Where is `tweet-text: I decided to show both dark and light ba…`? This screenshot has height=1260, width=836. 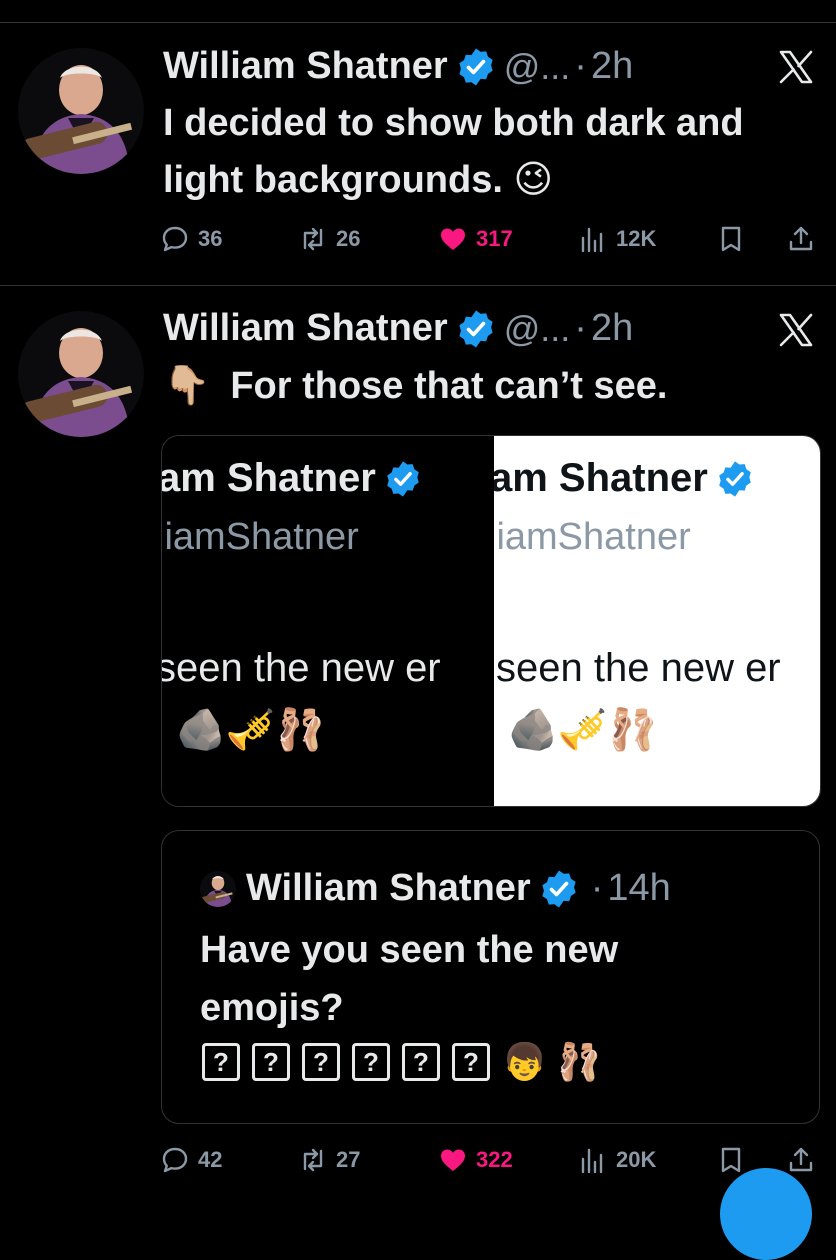 tweet-text: I decided to show both dark and light ba… is located at coordinates (453, 152).